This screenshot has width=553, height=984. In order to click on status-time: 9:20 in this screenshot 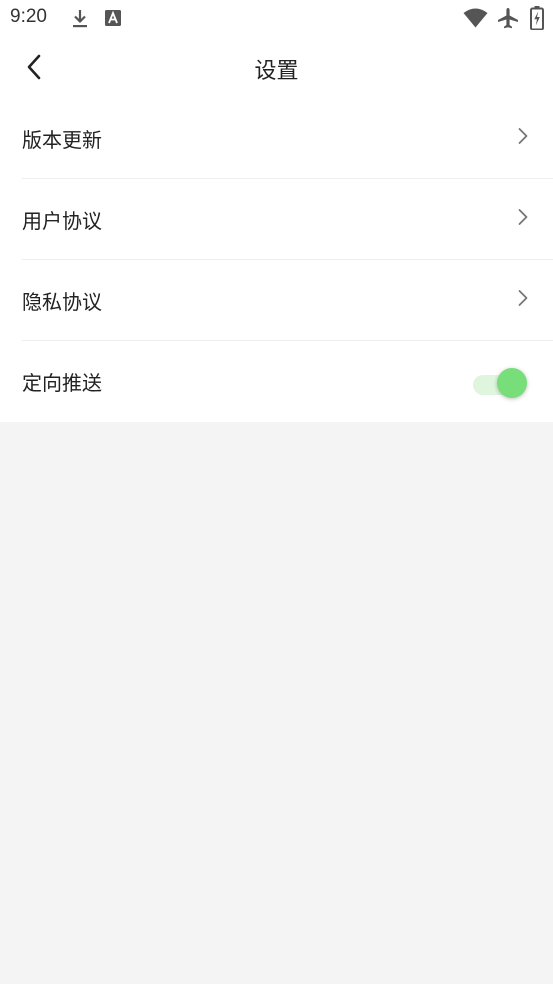, I will do `click(28, 16)`.